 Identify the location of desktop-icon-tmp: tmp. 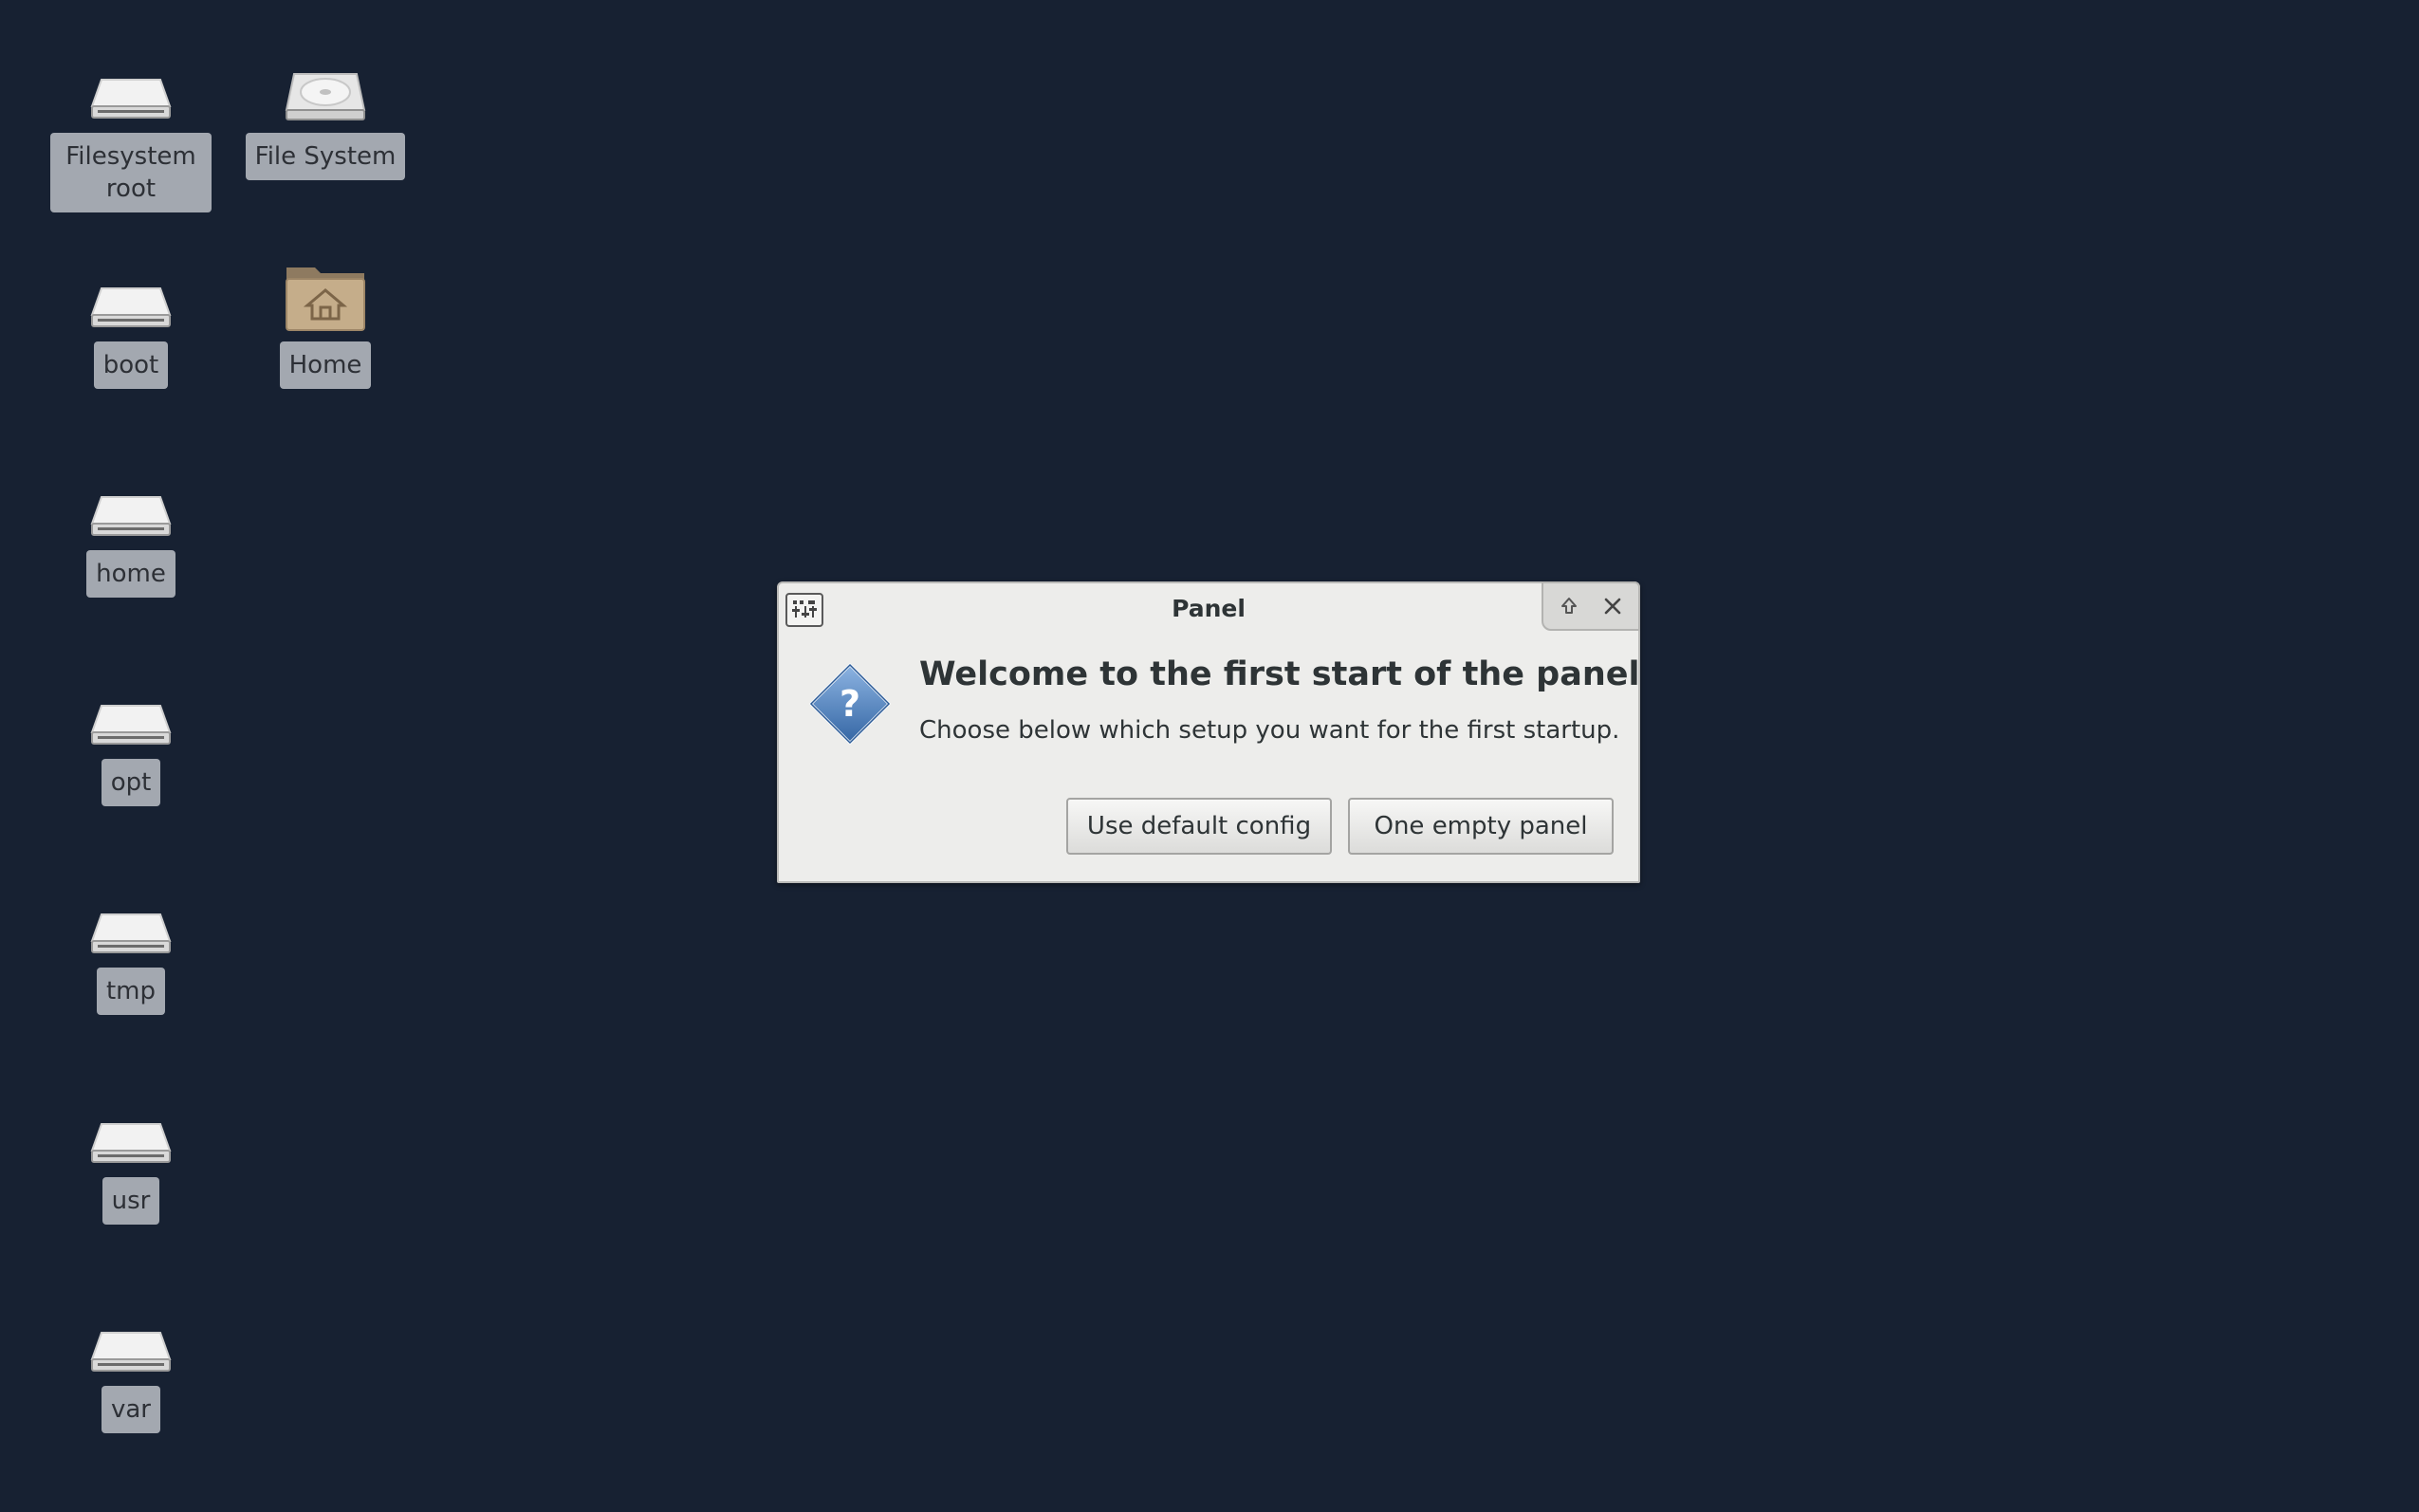
(131, 954).